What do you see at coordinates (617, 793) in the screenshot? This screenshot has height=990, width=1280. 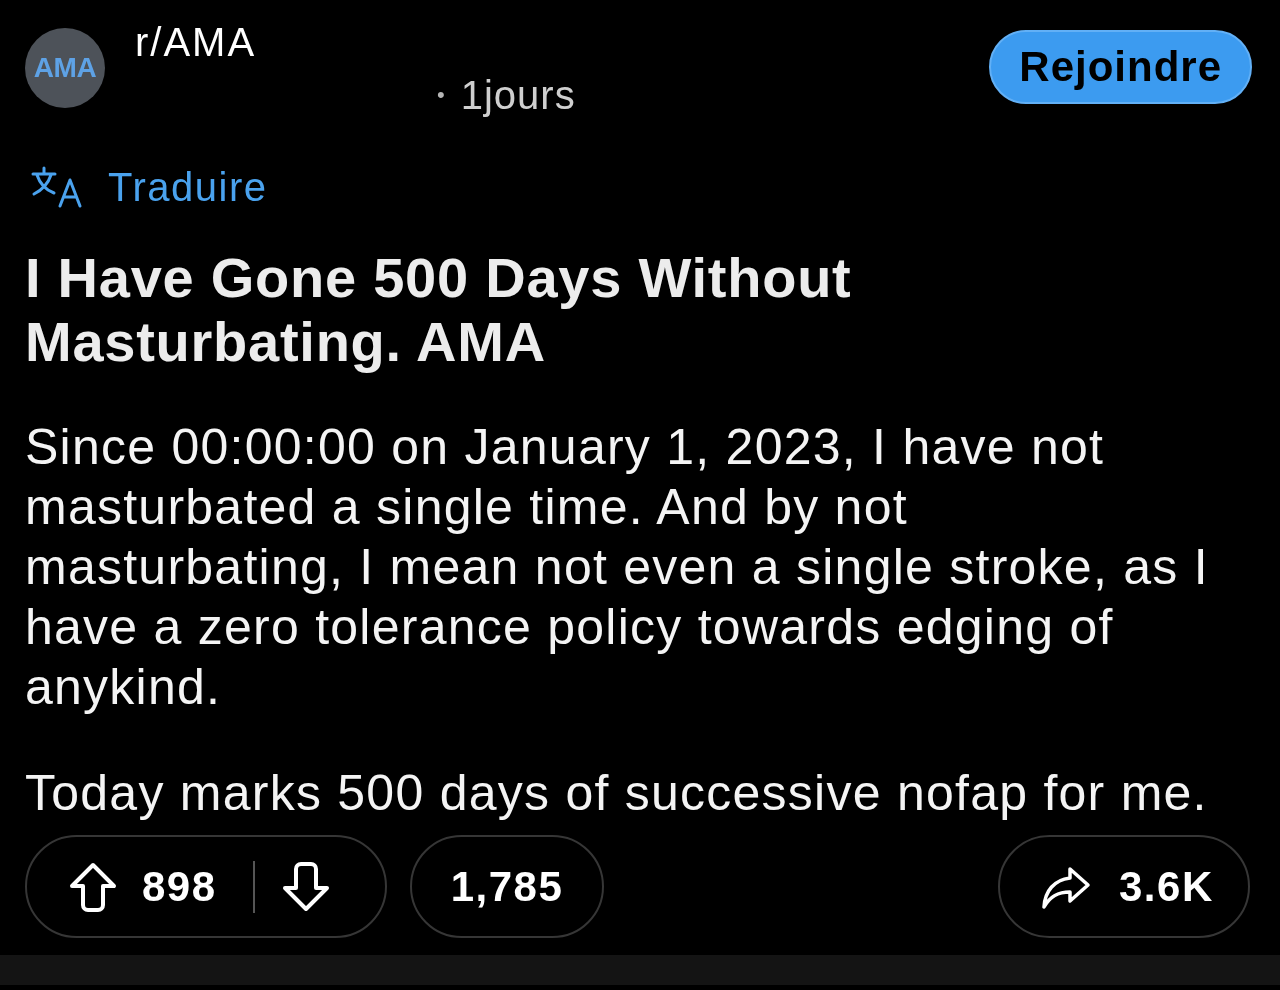 I see `post-body-paragraph: Today marks 500 days of successive nofap for me.` at bounding box center [617, 793].